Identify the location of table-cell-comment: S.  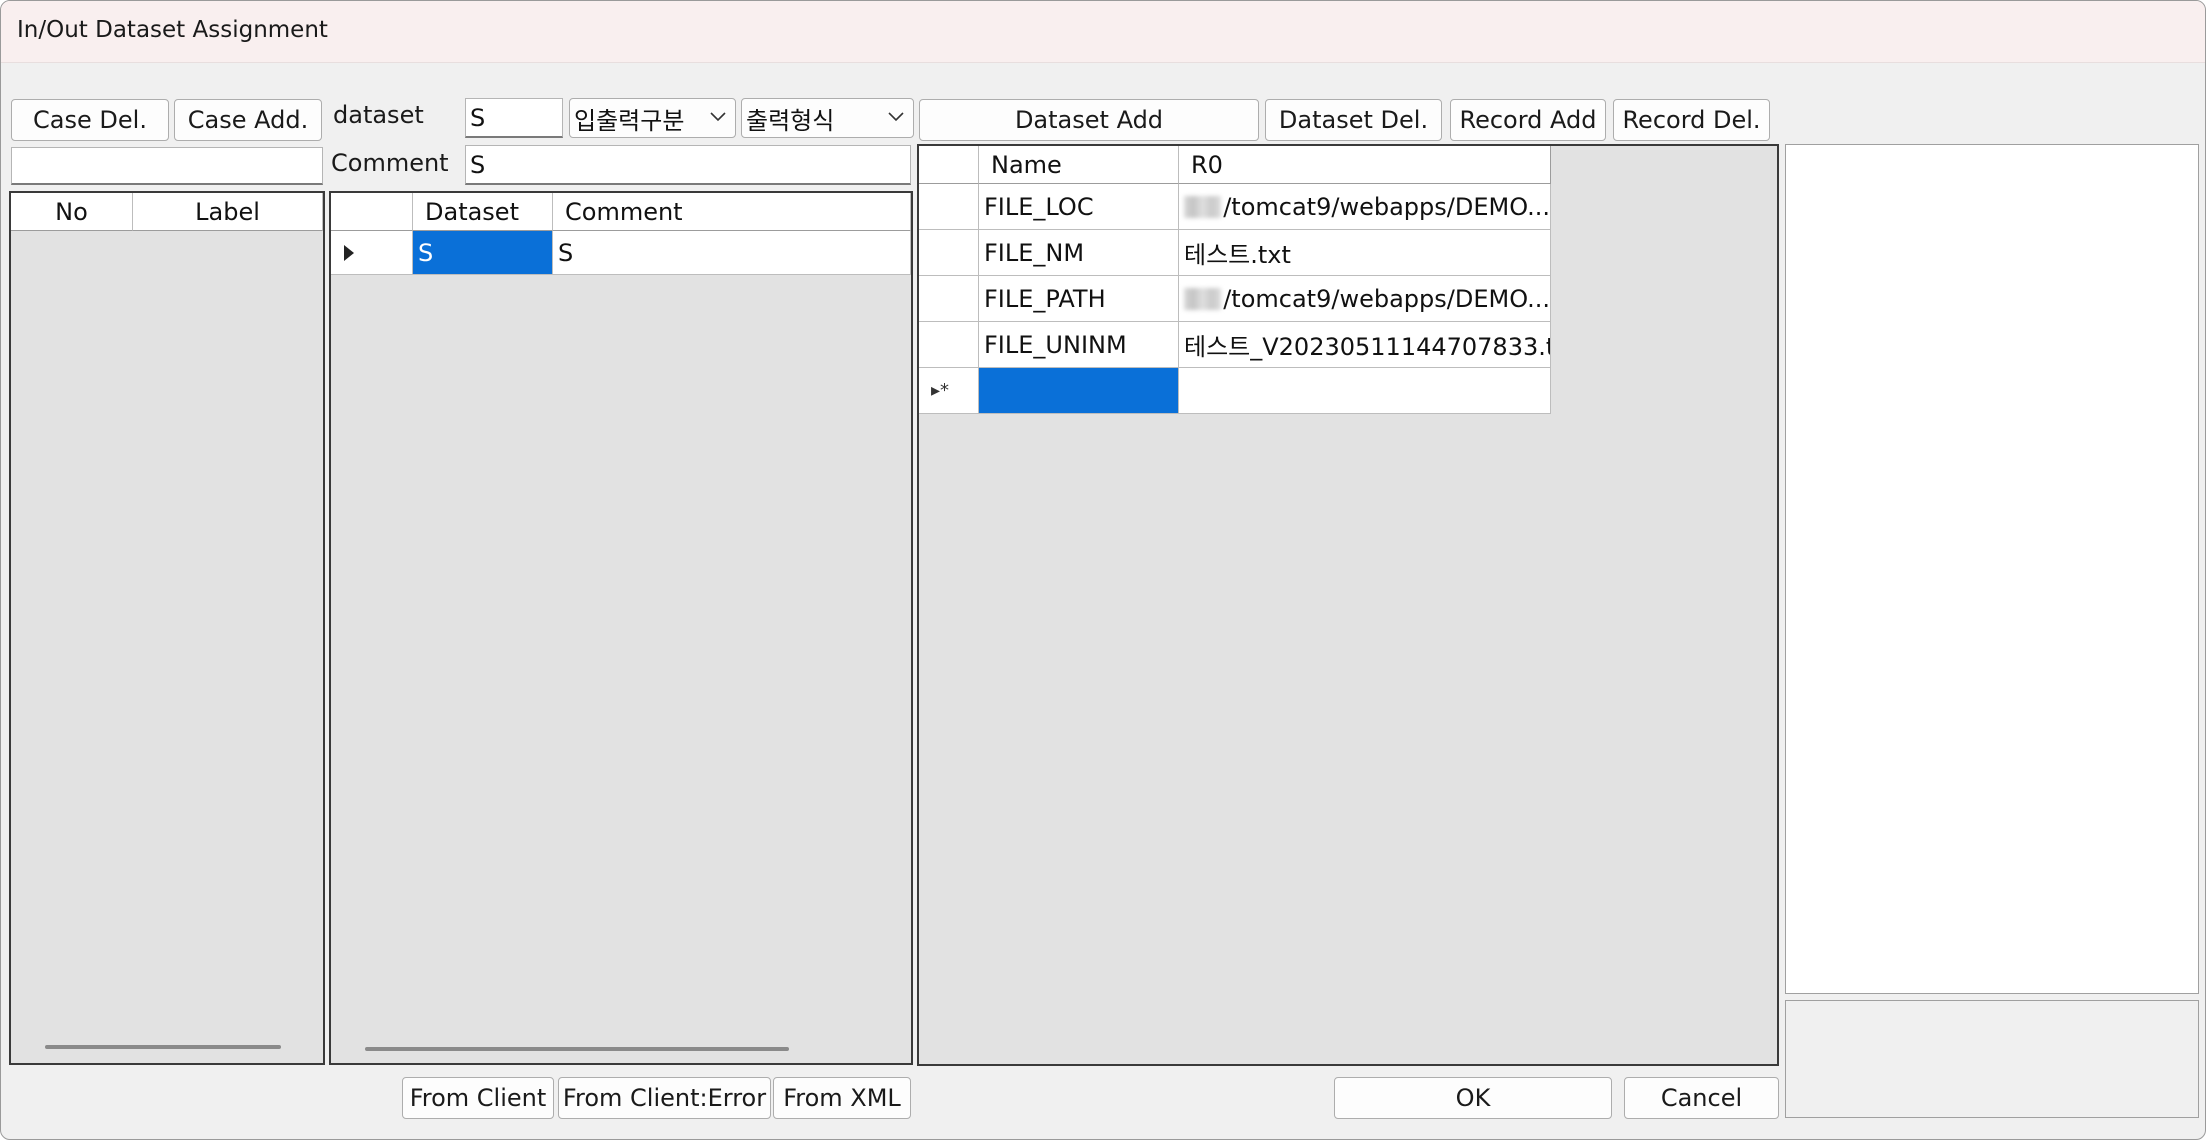
(732, 253).